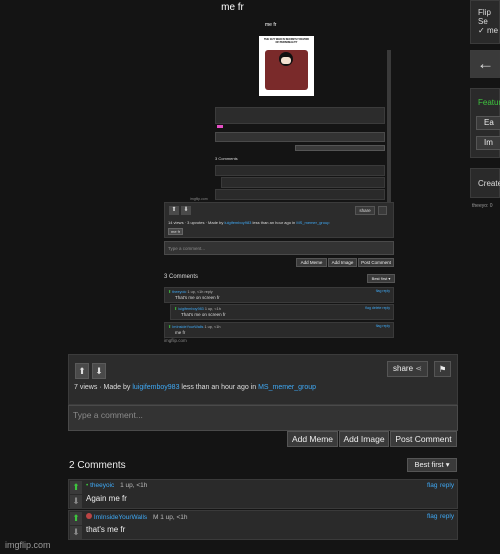 Image resolution: width=500 pixels, height=554 pixels. I want to click on comment-1-text: Again me fr, so click(106, 498).